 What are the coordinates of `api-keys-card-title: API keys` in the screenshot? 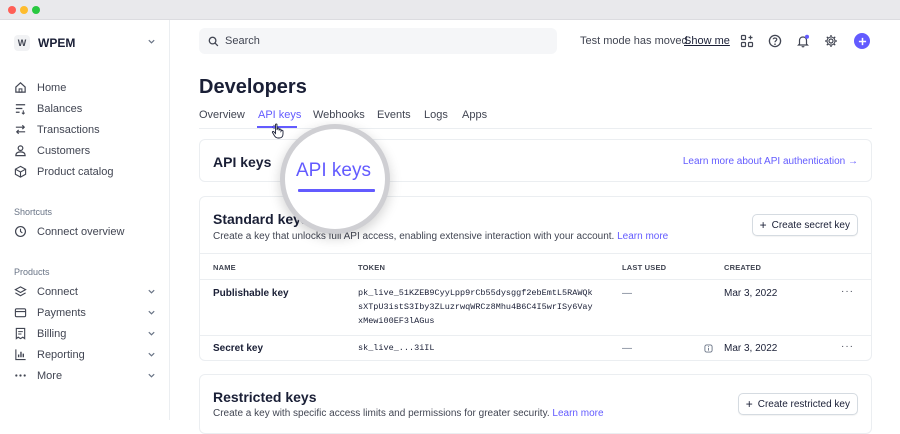 It's located at (242, 162).